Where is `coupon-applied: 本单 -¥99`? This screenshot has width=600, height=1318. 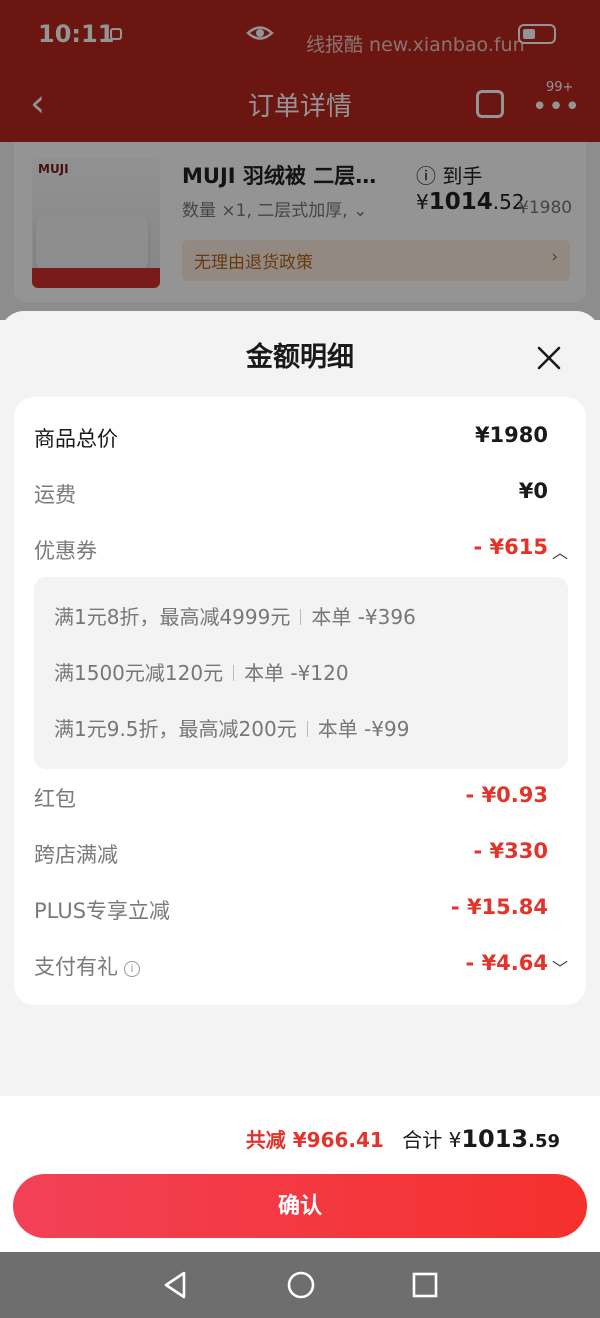
coupon-applied: 本单 -¥99 is located at coordinates (363, 729).